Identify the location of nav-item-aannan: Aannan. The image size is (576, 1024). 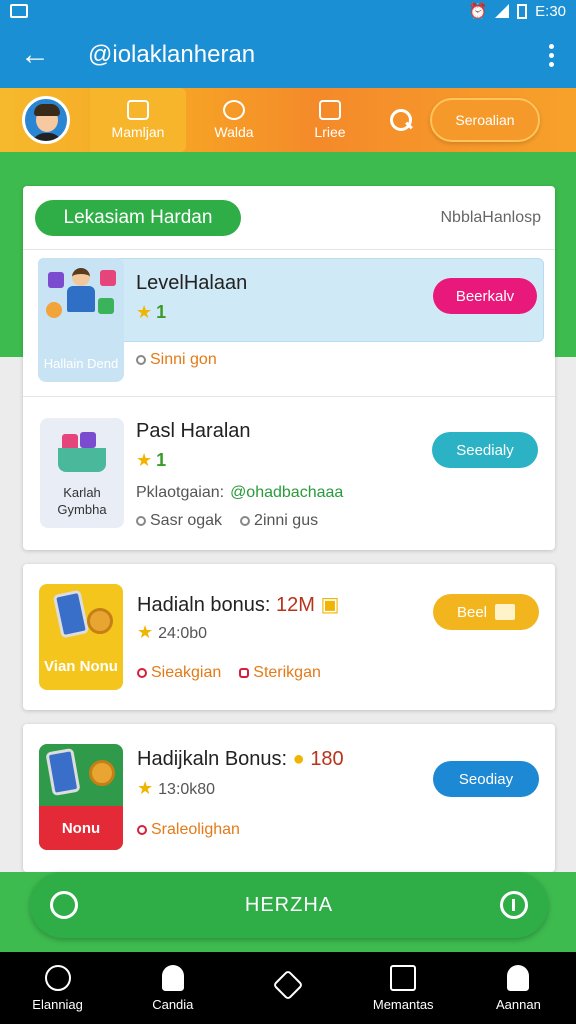
(518, 988).